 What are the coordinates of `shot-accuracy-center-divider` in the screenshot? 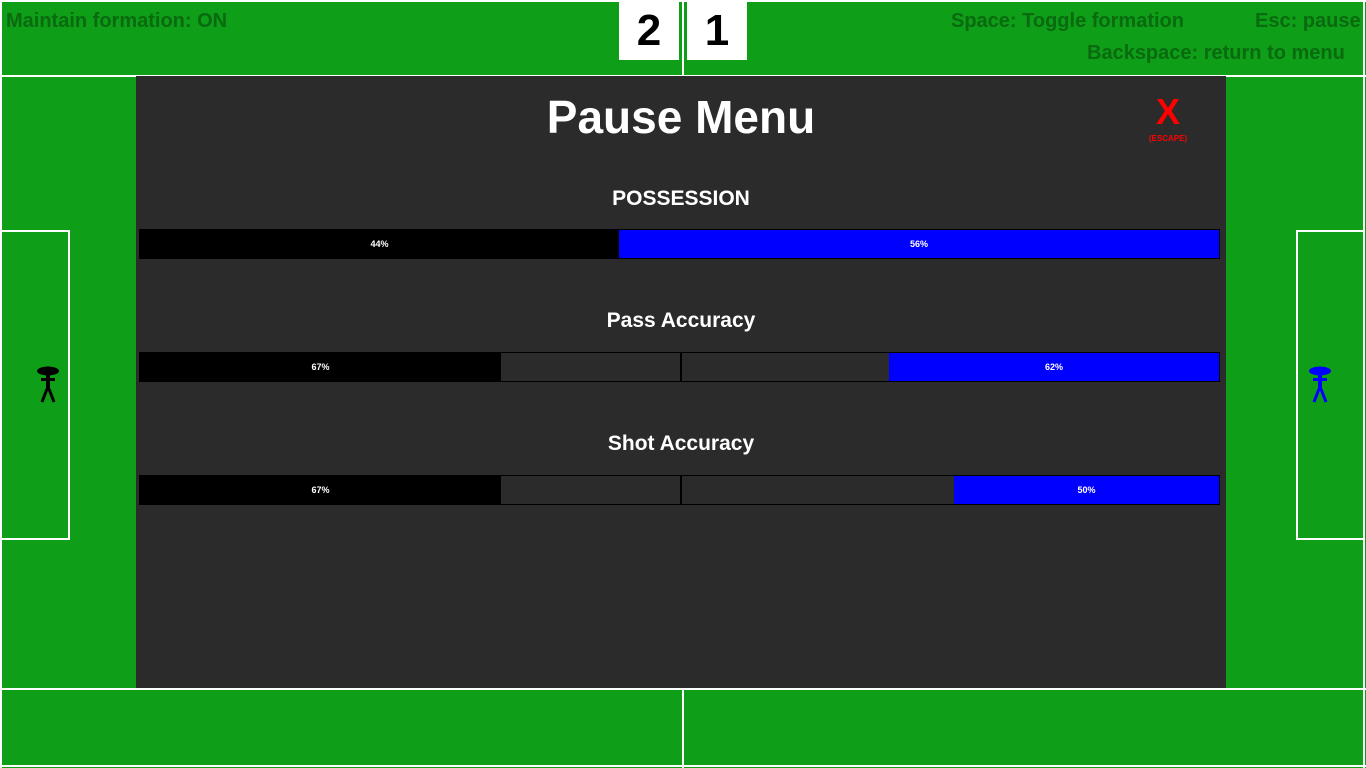 It's located at (681, 490).